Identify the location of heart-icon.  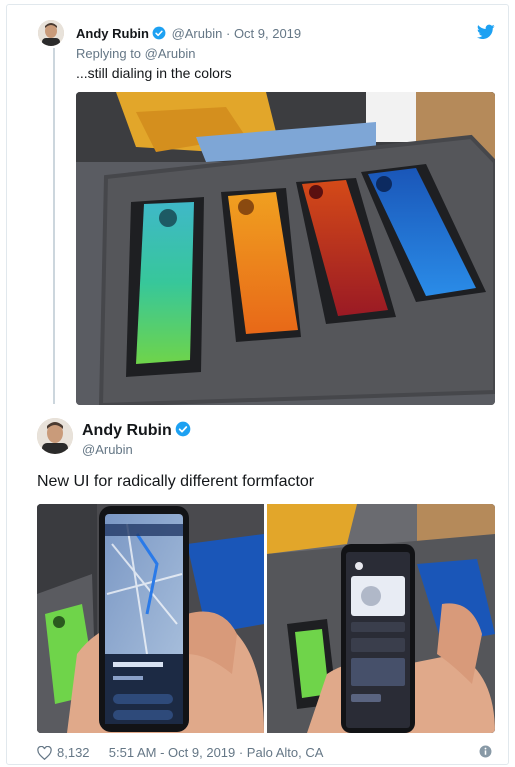
(44, 752).